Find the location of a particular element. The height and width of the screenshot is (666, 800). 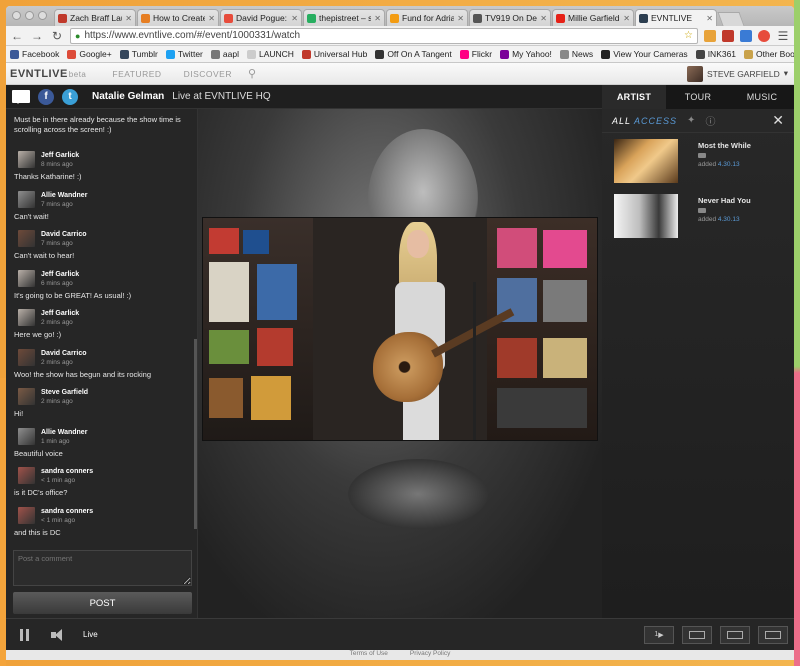

layout-wide-button is located at coordinates (735, 634).